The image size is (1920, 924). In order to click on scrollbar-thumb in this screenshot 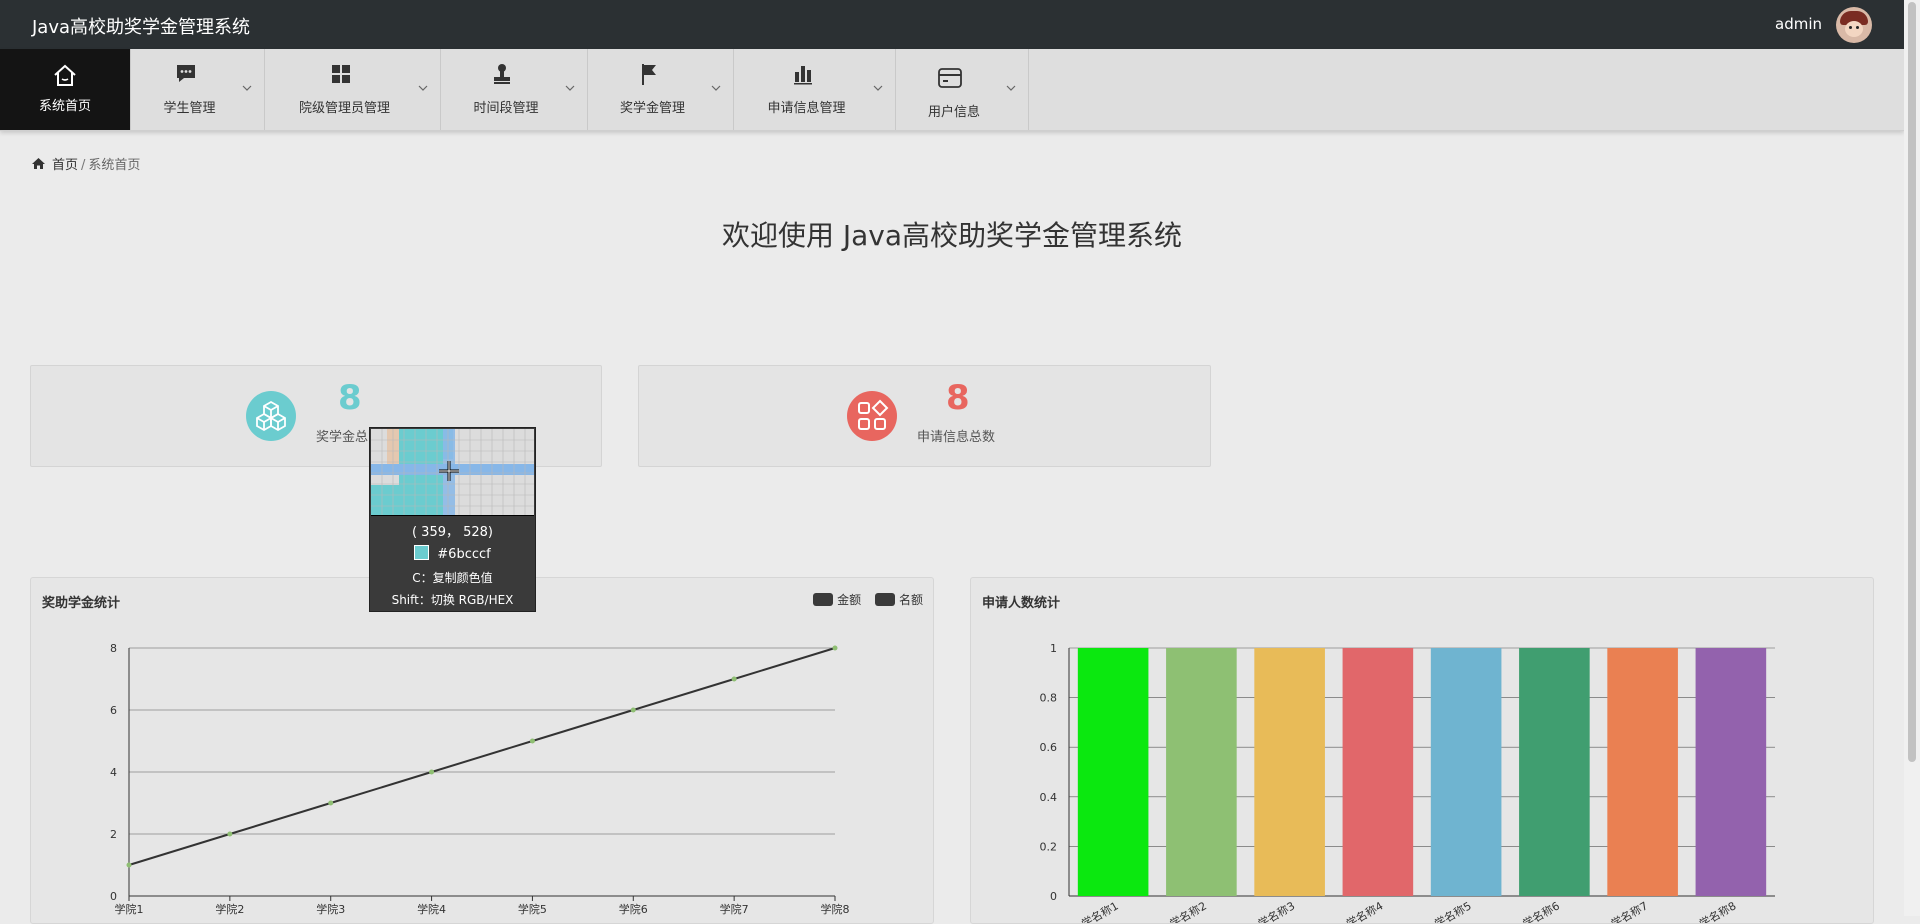, I will do `click(1912, 382)`.